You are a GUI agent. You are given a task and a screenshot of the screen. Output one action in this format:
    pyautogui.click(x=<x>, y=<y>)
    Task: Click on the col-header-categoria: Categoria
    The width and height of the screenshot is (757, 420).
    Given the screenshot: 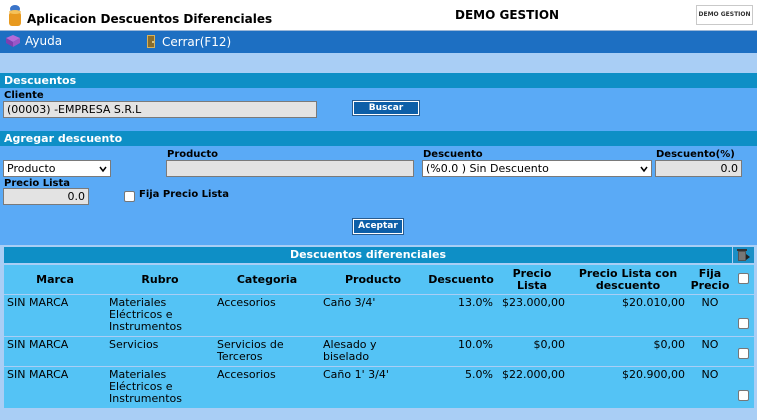 What is the action you would take?
    pyautogui.click(x=267, y=279)
    